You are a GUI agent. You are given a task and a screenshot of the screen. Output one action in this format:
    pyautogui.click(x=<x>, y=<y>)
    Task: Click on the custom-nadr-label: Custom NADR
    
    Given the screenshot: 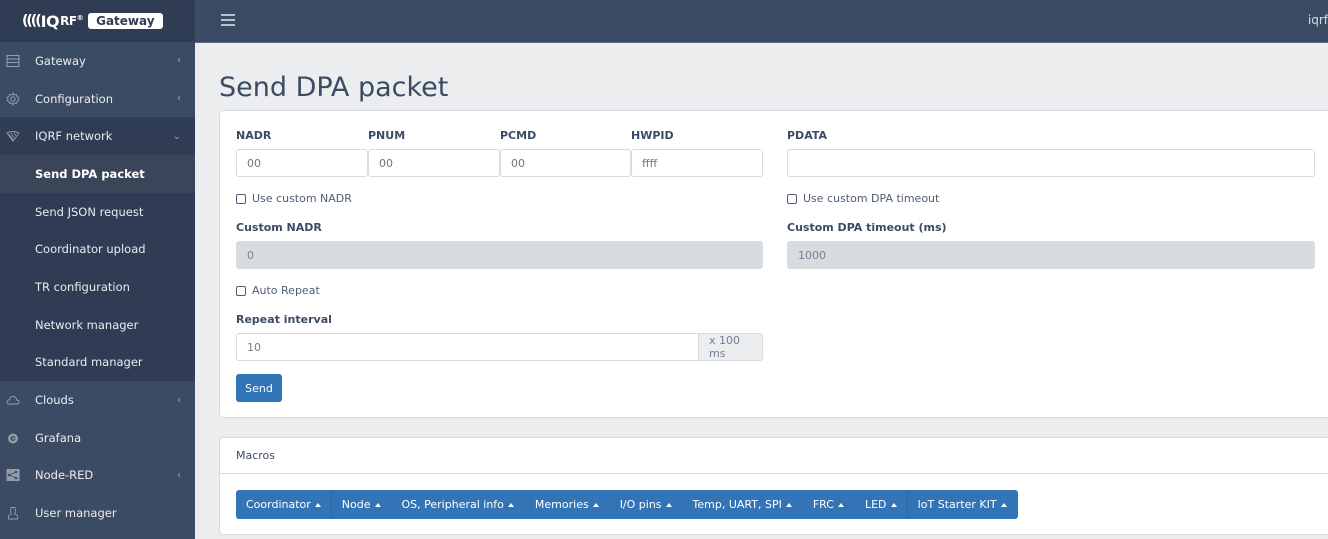 What is the action you would take?
    pyautogui.click(x=279, y=227)
    